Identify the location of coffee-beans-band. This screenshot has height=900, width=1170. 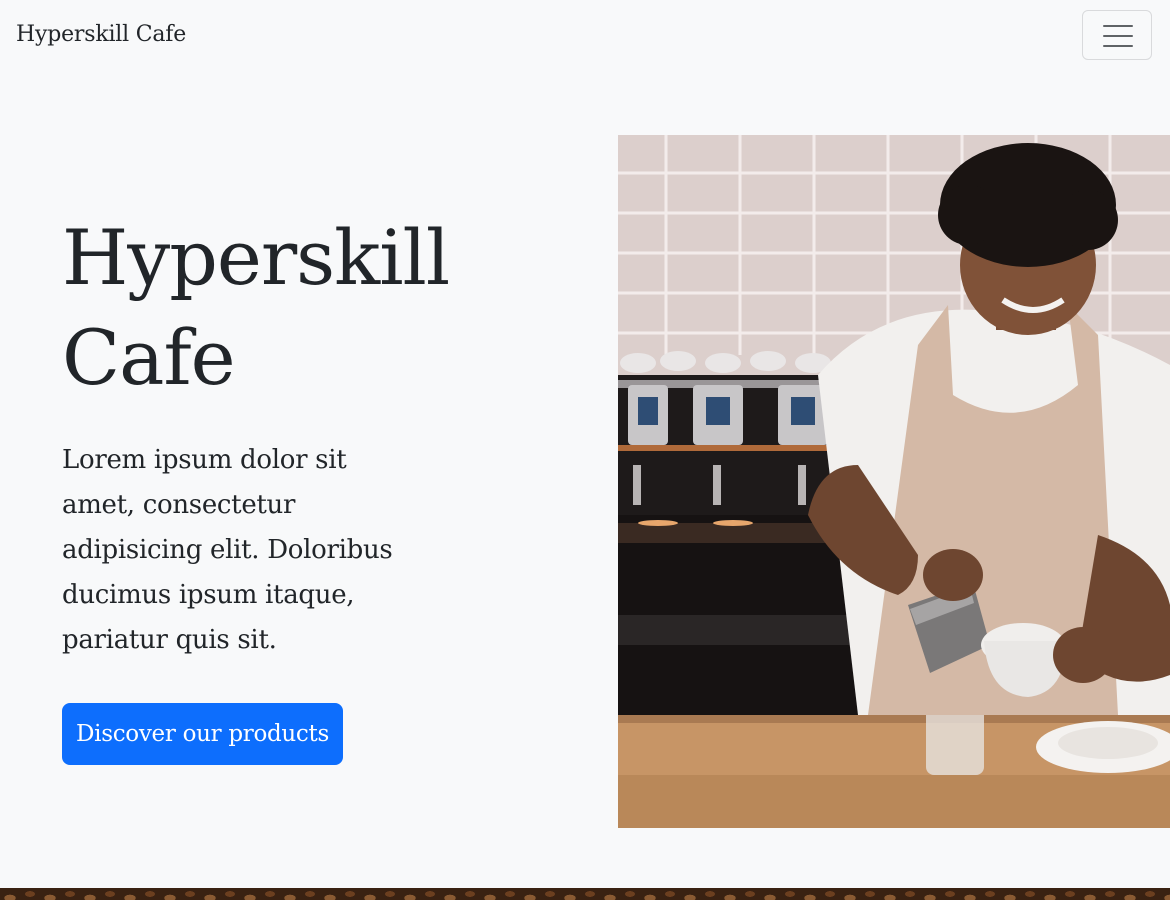
(585, 894).